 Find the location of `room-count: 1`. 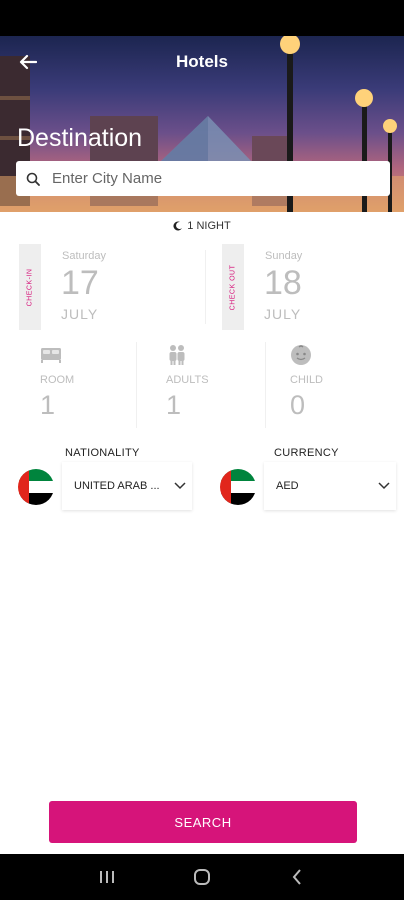

room-count: 1 is located at coordinates (48, 405).